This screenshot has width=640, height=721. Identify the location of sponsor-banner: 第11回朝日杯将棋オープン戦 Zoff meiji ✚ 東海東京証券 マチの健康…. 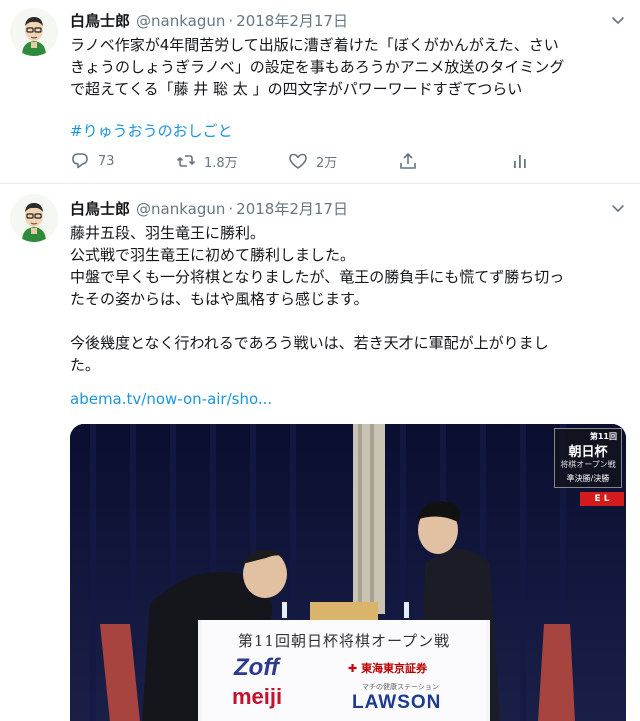
(344, 670).